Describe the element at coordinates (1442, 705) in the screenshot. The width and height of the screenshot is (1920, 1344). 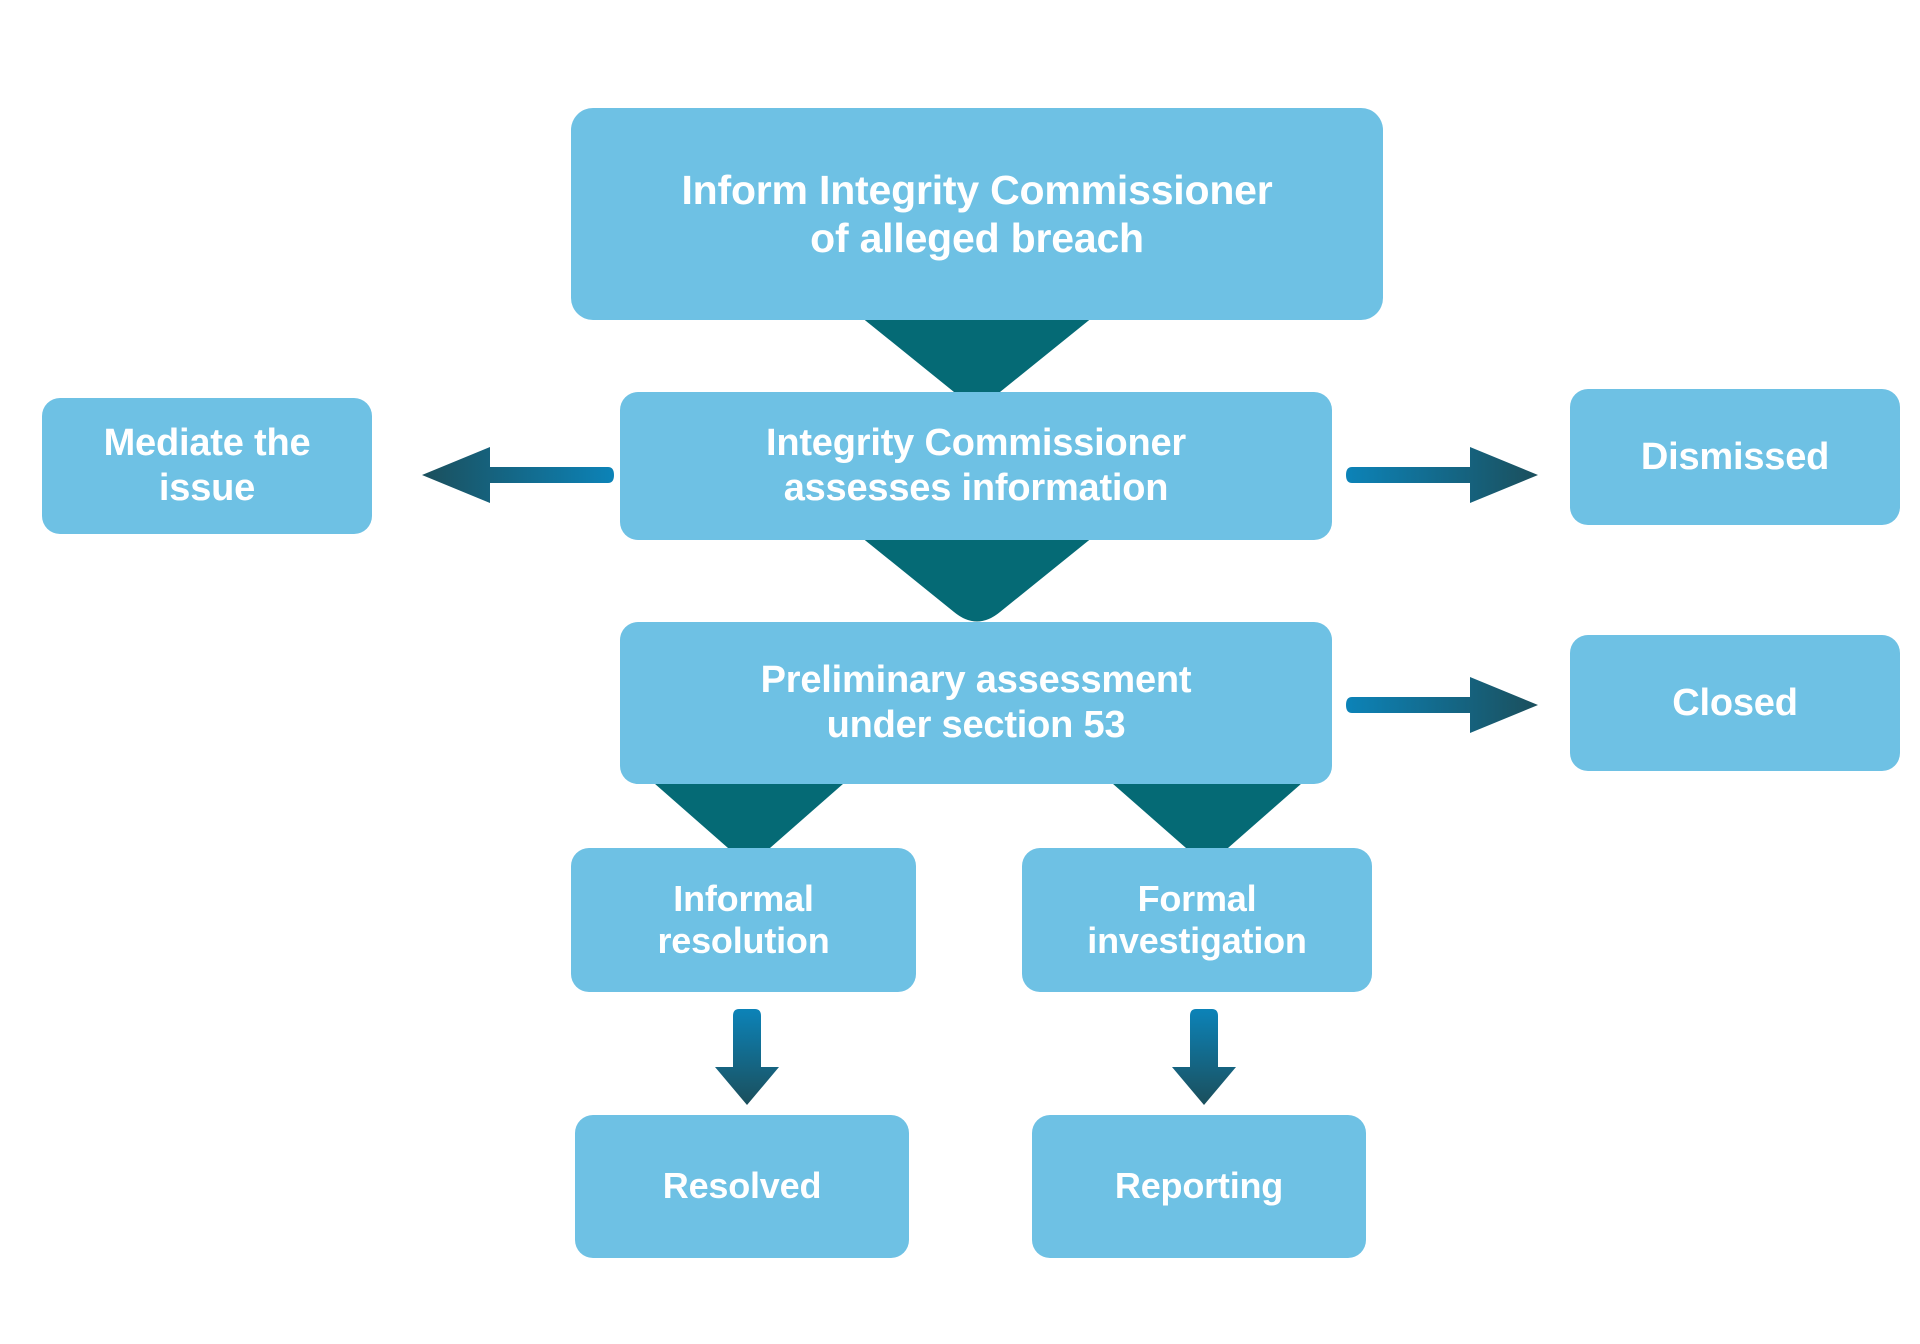
I see `connector-preliminary-to-closed` at that location.